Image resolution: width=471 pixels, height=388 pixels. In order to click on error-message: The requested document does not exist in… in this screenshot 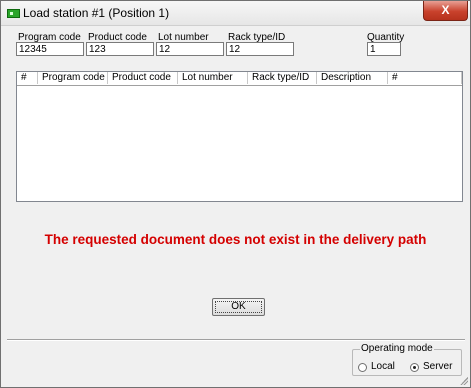, I will do `click(235, 239)`.